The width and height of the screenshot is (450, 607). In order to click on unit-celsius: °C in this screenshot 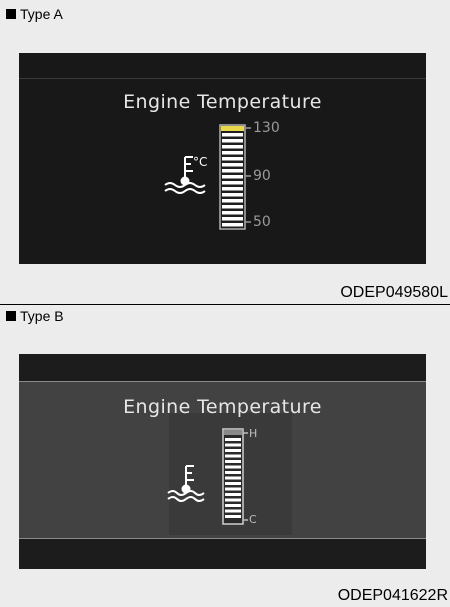, I will do `click(200, 162)`.